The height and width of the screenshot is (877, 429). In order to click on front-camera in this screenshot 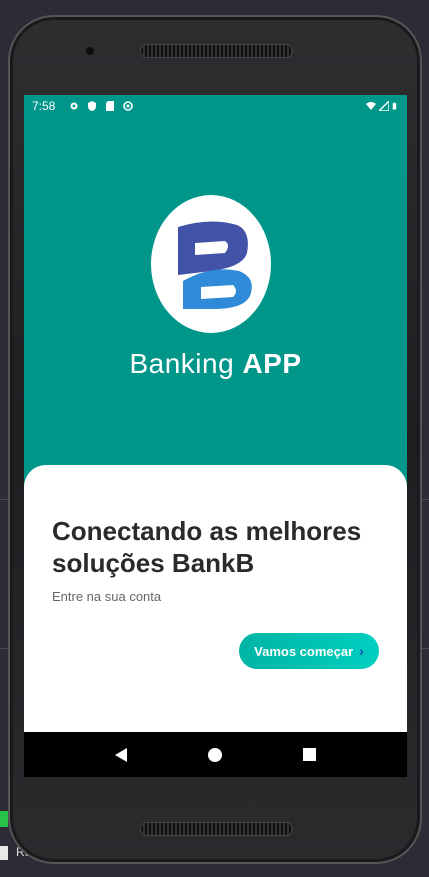, I will do `click(90, 51)`.